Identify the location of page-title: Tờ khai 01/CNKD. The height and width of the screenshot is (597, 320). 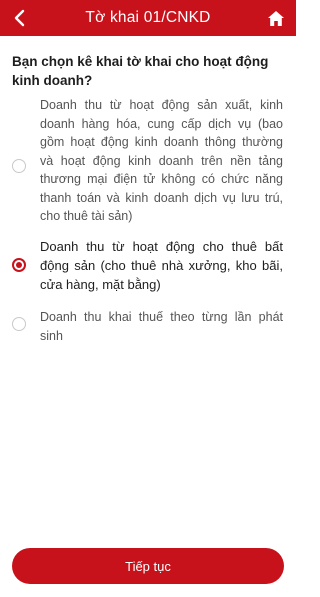
(148, 17).